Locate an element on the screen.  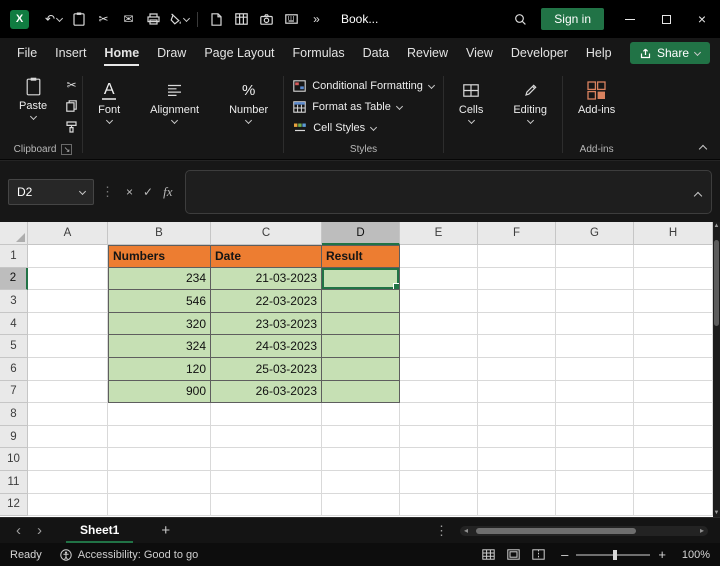
maximize-button is located at coordinates (666, 19).